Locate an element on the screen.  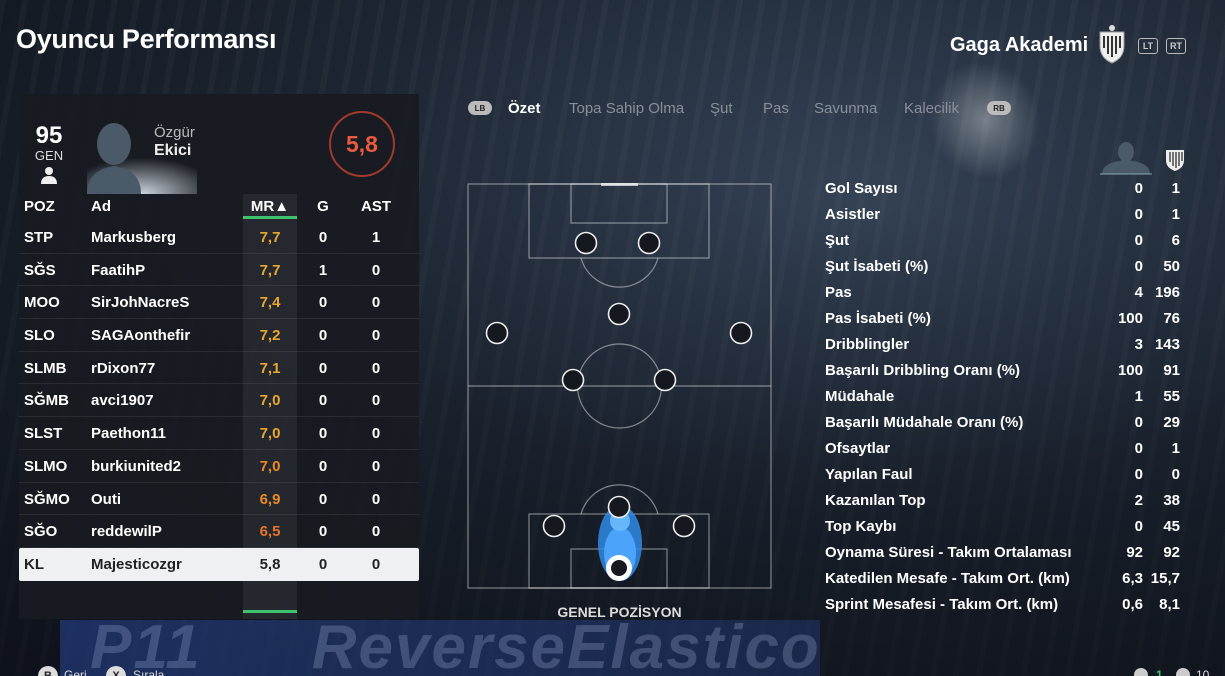
stat-team-value: 8,1 is located at coordinates (1169, 604).